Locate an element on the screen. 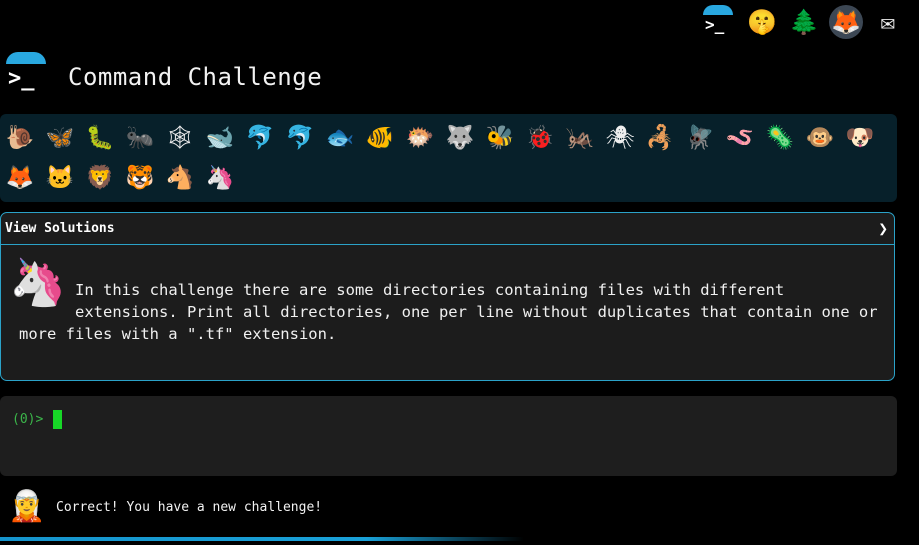 This screenshot has height=545, width=919. evergreen-tree-icon: 🌲 is located at coordinates (804, 22).